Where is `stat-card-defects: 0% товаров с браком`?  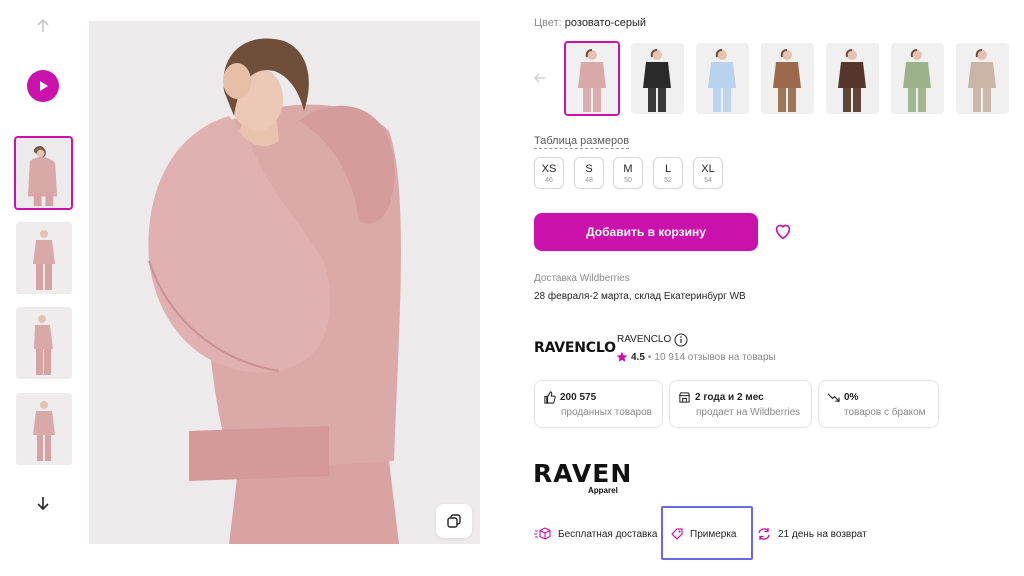 stat-card-defects: 0% товаров с браком is located at coordinates (878, 404).